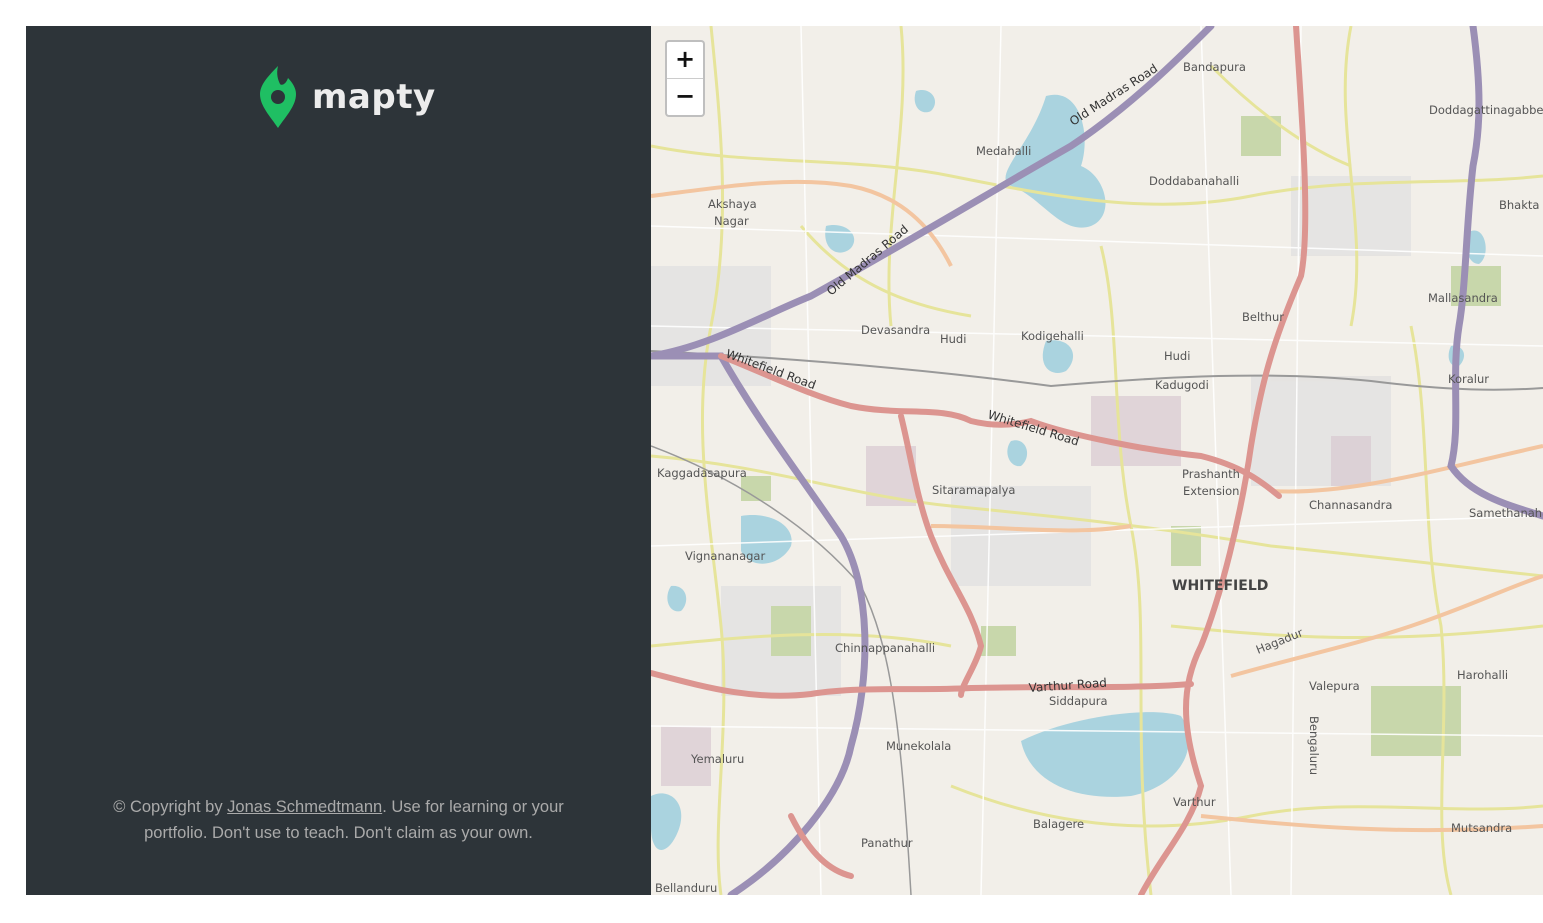 The image size is (1543, 923). I want to click on place-label: Doddabanahalli, so click(1194, 181).